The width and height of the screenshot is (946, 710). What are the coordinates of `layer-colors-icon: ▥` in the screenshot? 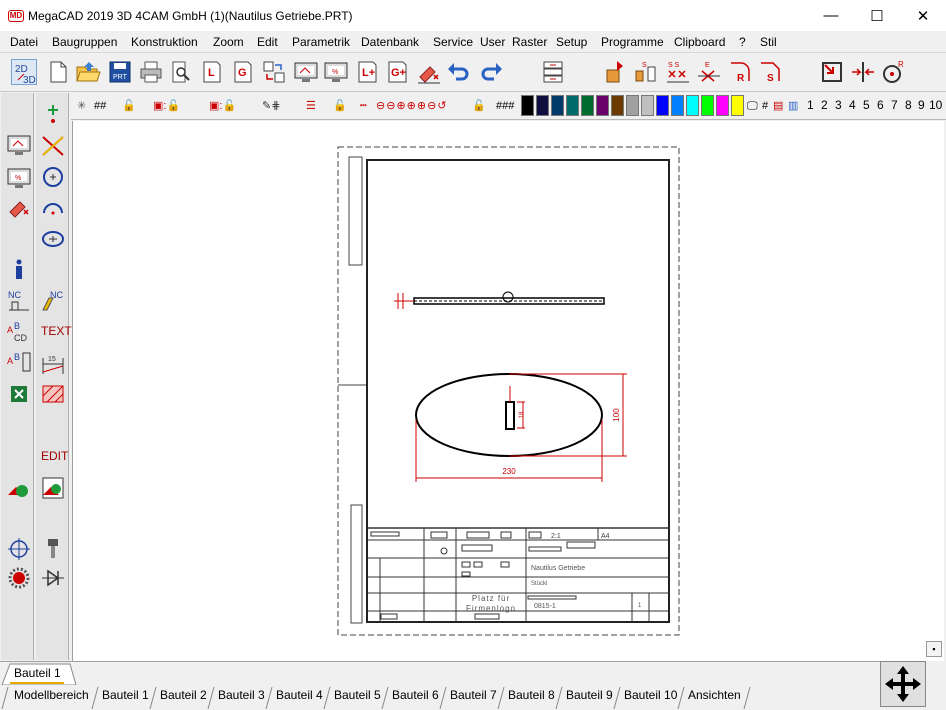 It's located at (793, 106).